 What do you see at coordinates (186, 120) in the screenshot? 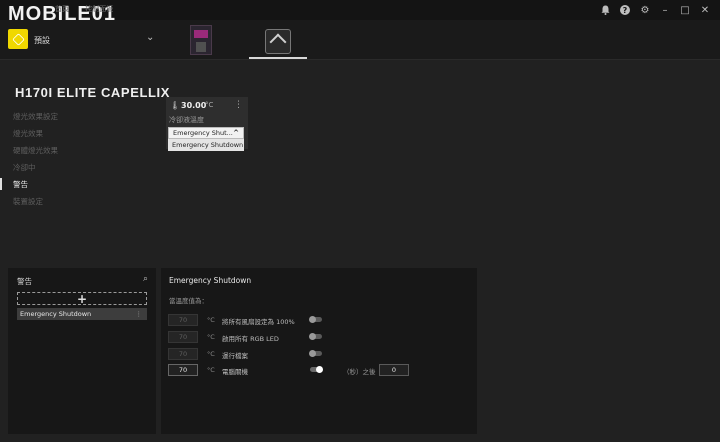
I see `sensor-name: 冷卻液溫度` at bounding box center [186, 120].